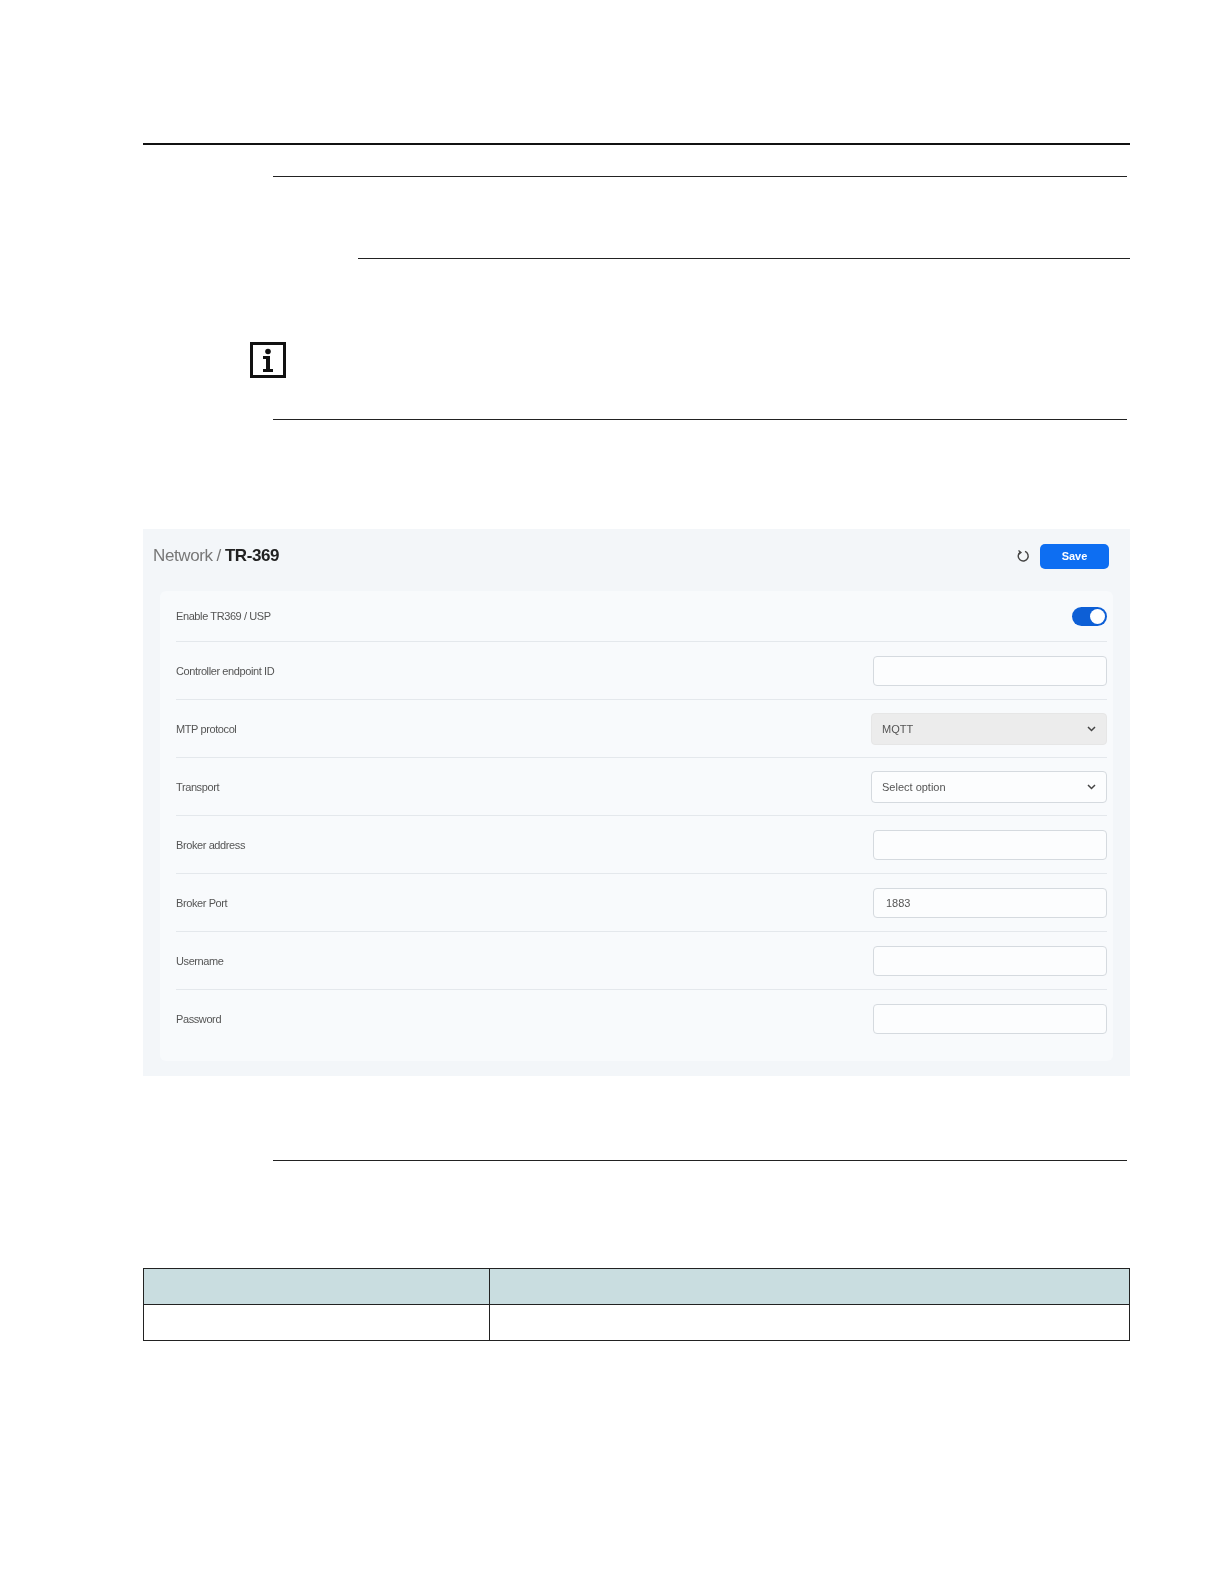 The width and height of the screenshot is (1221, 1581). Describe the element at coordinates (226, 670) in the screenshot. I see `setting-label: Controller endpoint ID` at that location.